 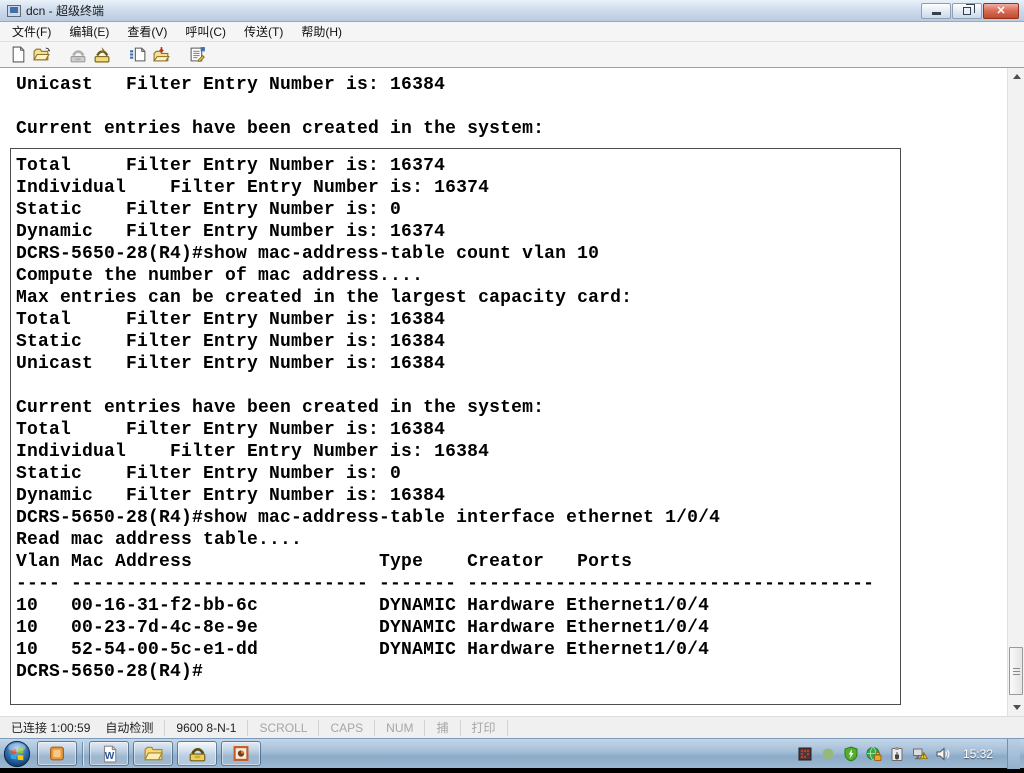 What do you see at coordinates (512, 753) in the screenshot?
I see `taskbar: W ! 15:32` at bounding box center [512, 753].